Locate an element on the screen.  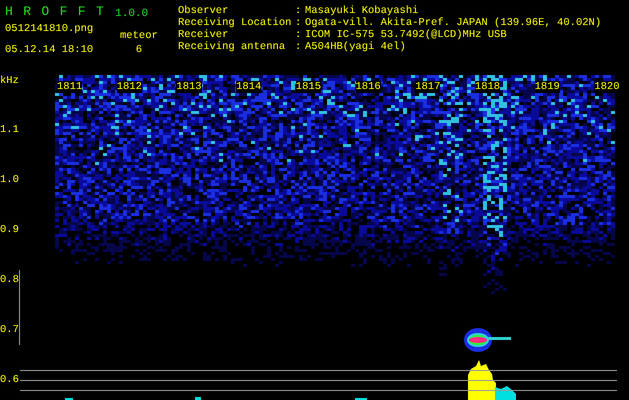
field-value: Ogata-vill. Akita-Pref. JAPAN (139.96E, 40.02N) is located at coordinates (453, 23).